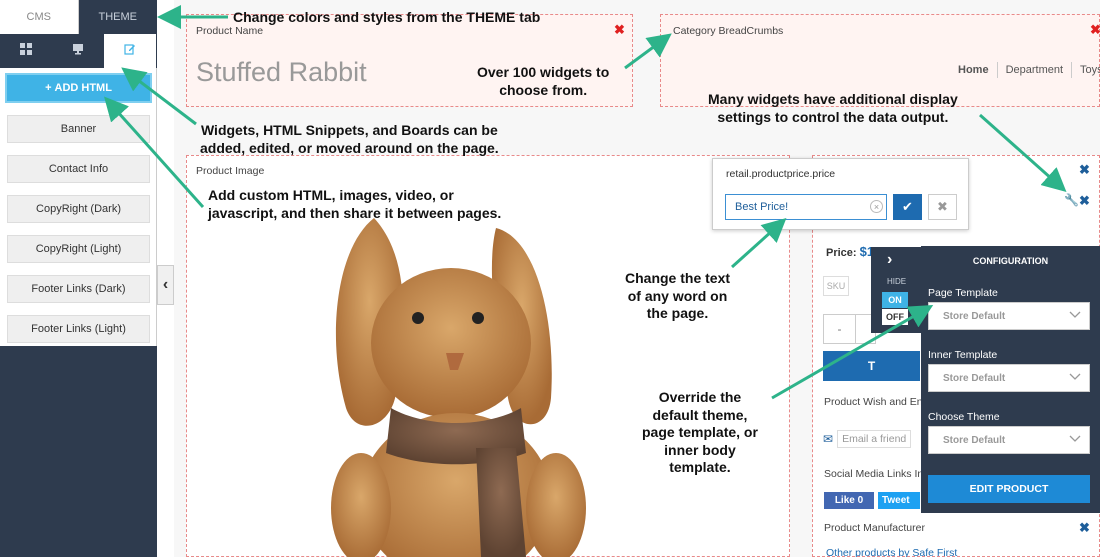  Describe the element at coordinates (700, 414) in the screenshot. I see `annotation-line: default theme,` at that location.